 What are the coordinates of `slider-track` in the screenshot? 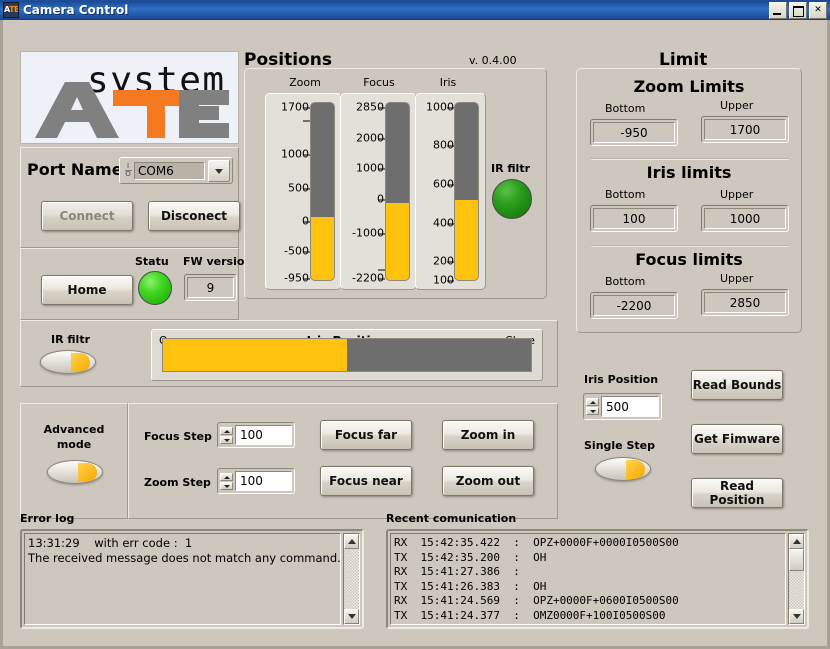 It's located at (347, 355).